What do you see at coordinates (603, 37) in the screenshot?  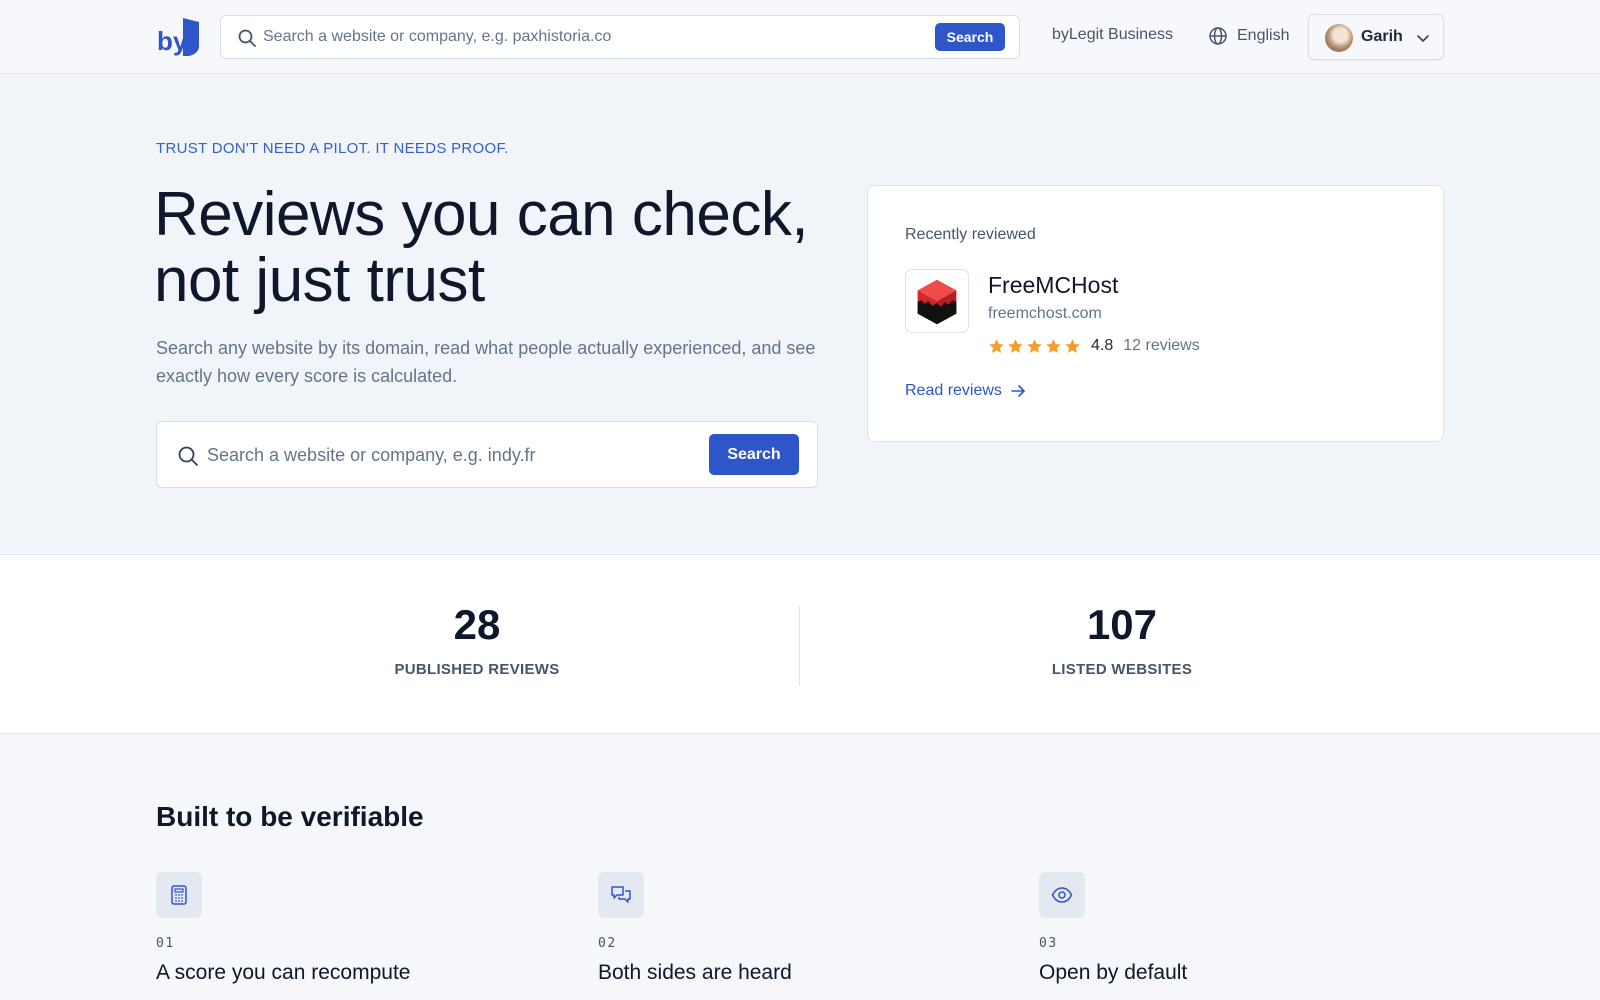 I see `header-search-input` at bounding box center [603, 37].